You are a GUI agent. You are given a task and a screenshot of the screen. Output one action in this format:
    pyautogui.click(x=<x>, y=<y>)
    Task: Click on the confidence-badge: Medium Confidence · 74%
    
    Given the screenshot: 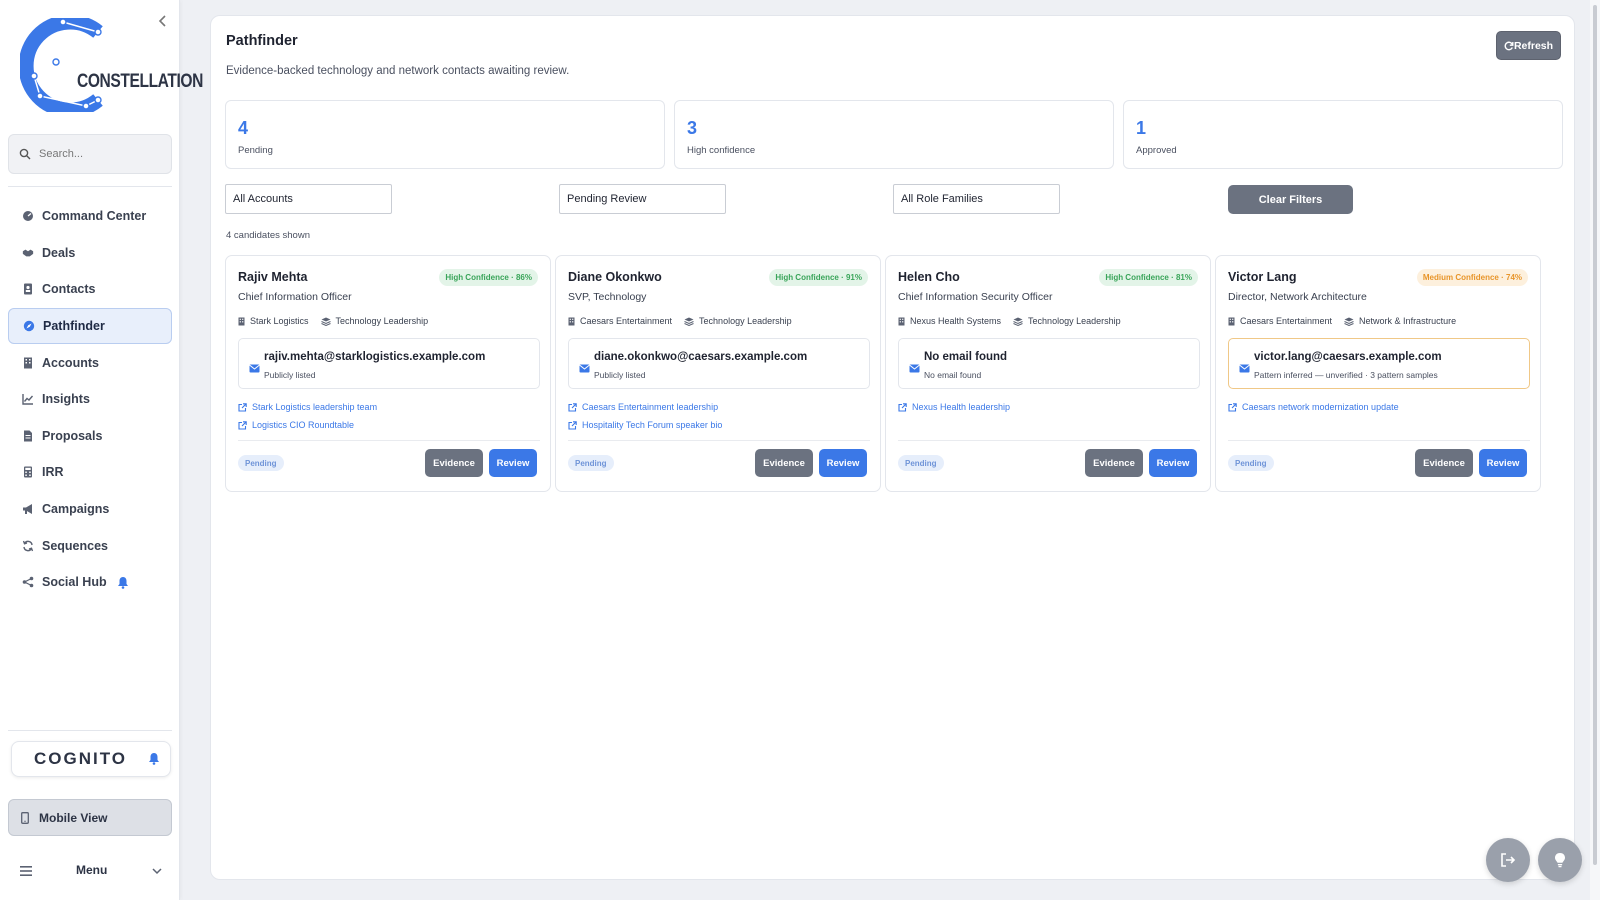 What is the action you would take?
    pyautogui.click(x=1472, y=277)
    